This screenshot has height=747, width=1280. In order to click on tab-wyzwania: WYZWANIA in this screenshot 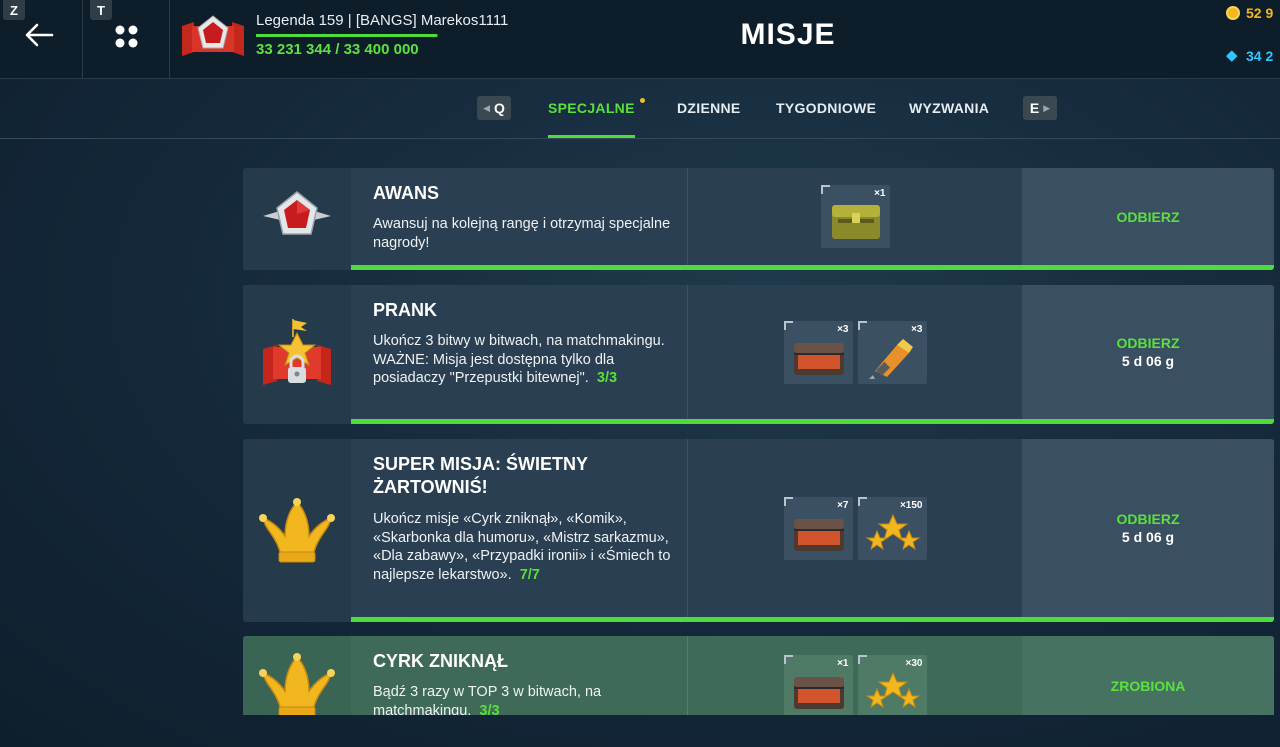, I will do `click(949, 108)`.